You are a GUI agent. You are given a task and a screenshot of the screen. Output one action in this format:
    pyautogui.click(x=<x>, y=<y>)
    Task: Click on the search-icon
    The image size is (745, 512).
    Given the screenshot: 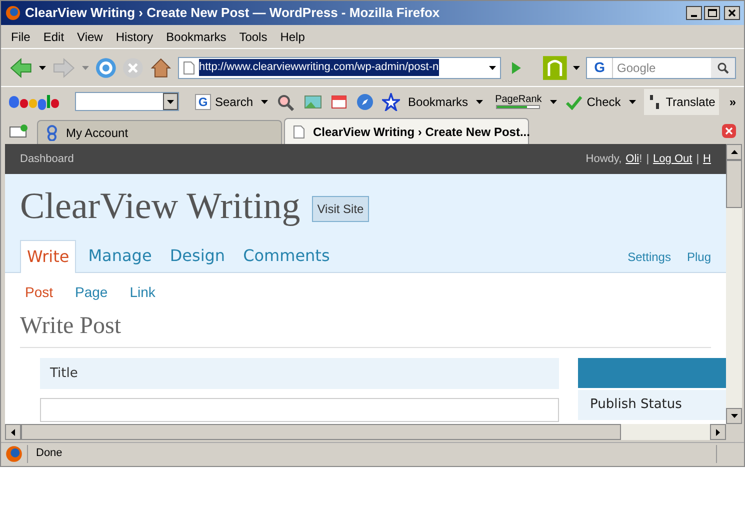 What is the action you would take?
    pyautogui.click(x=723, y=68)
    